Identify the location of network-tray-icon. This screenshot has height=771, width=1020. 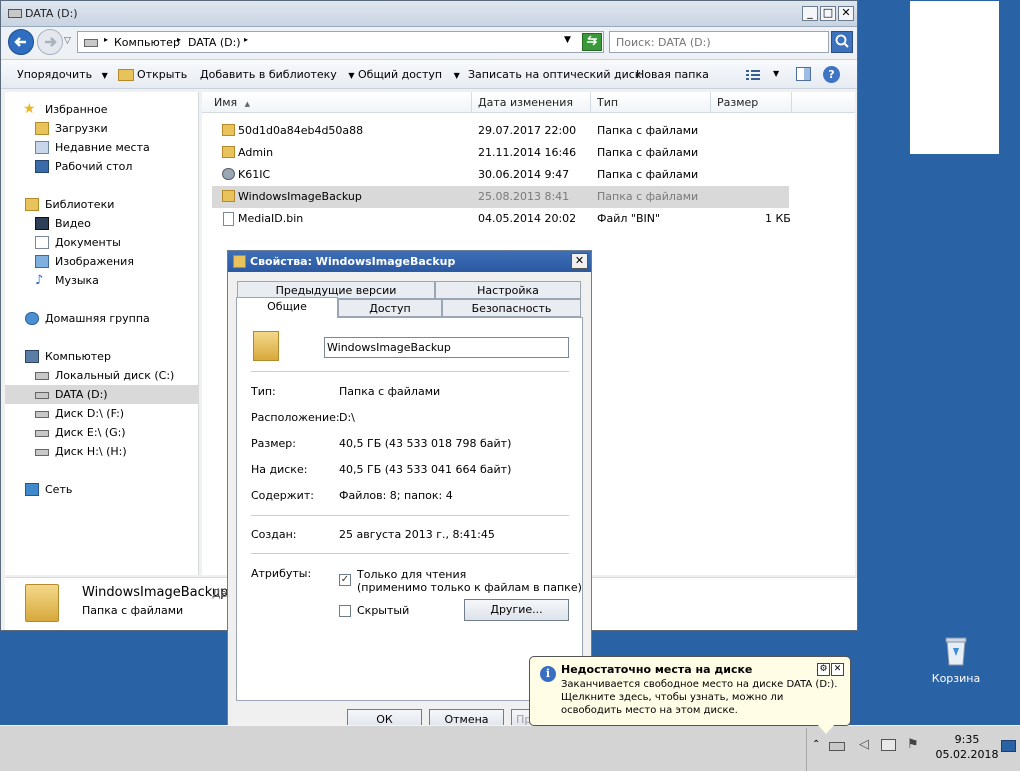
(888, 745).